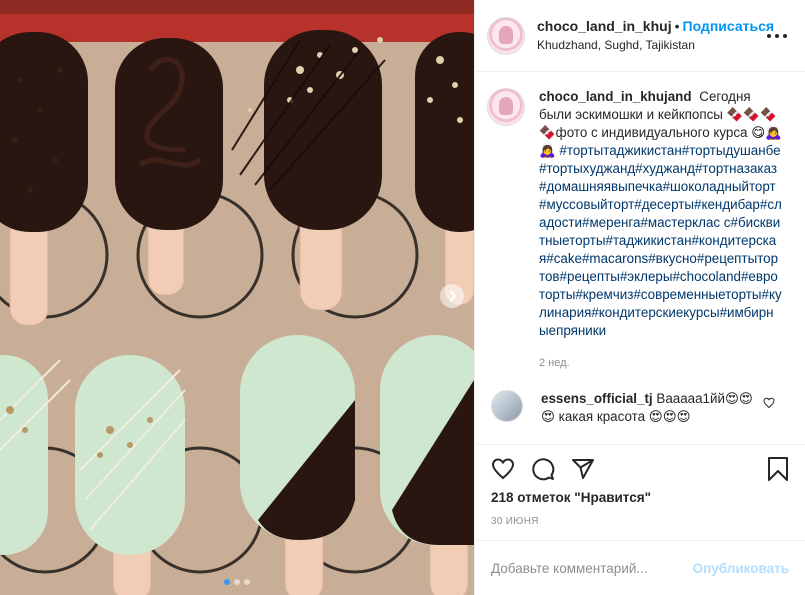 The image size is (805, 595). I want to click on share-icon, so click(583, 471).